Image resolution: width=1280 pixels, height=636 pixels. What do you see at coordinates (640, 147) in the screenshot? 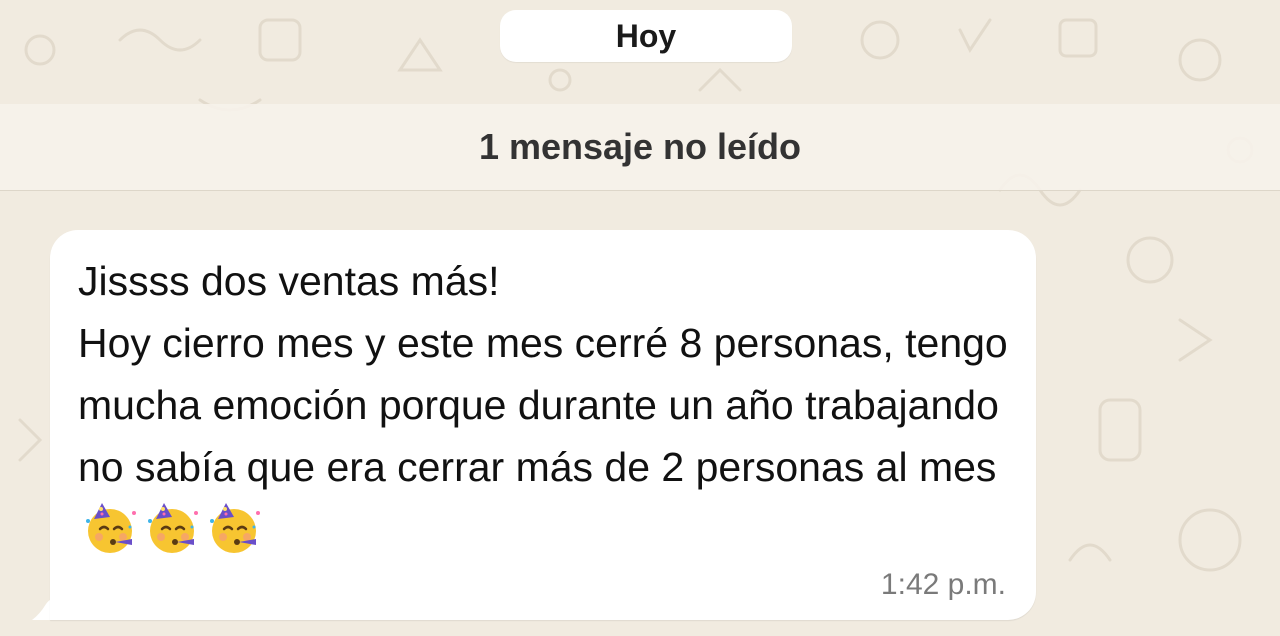
I see `unread-messages-banner: 1 mensaje no leído` at bounding box center [640, 147].